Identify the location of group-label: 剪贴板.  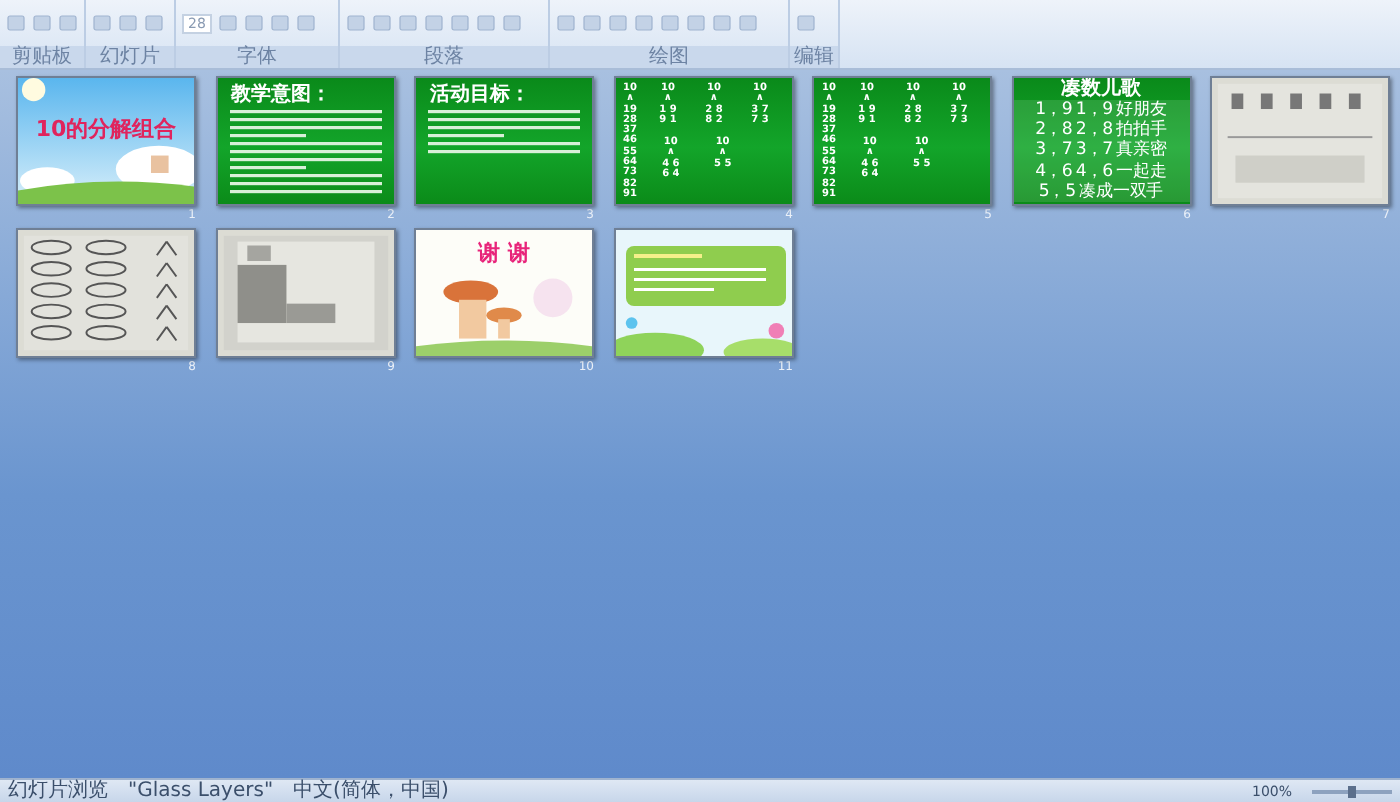
(42, 57).